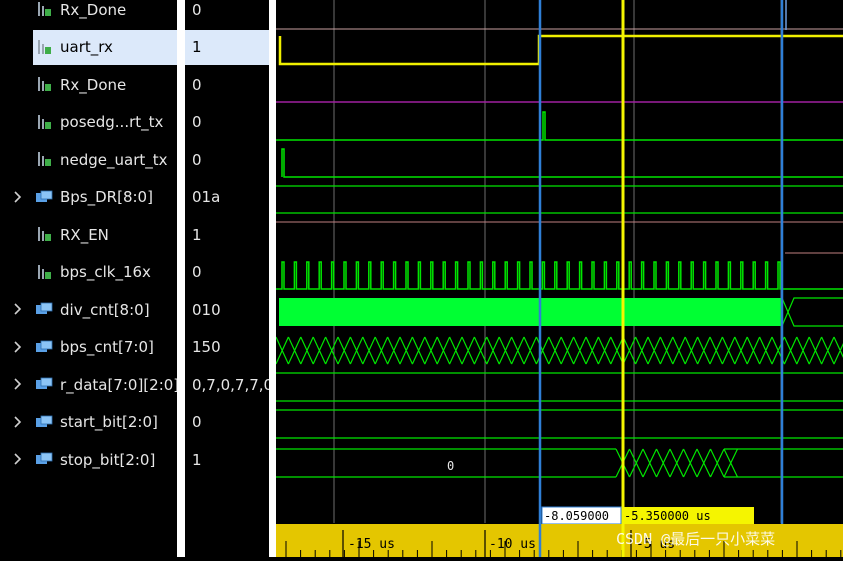 The width and height of the screenshot is (843, 561). Describe the element at coordinates (107, 347) in the screenshot. I see `signal-name: bps_cnt[7:0]` at that location.